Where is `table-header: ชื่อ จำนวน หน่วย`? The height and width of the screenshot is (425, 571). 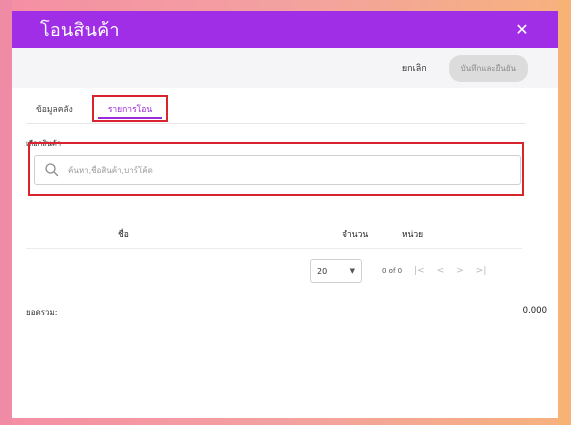 table-header: ชื่อ จำนวน หน่วย is located at coordinates (274, 234).